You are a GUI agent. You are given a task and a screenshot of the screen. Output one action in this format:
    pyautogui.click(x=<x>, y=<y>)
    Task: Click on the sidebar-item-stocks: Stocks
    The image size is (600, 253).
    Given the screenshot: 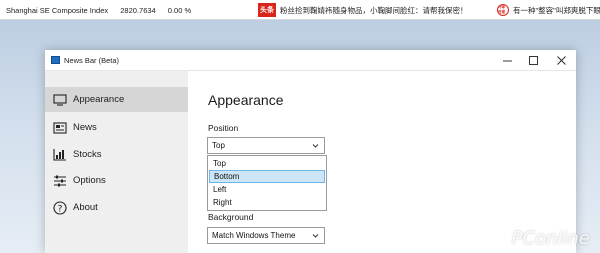 What is the action you would take?
    pyautogui.click(x=116, y=154)
    